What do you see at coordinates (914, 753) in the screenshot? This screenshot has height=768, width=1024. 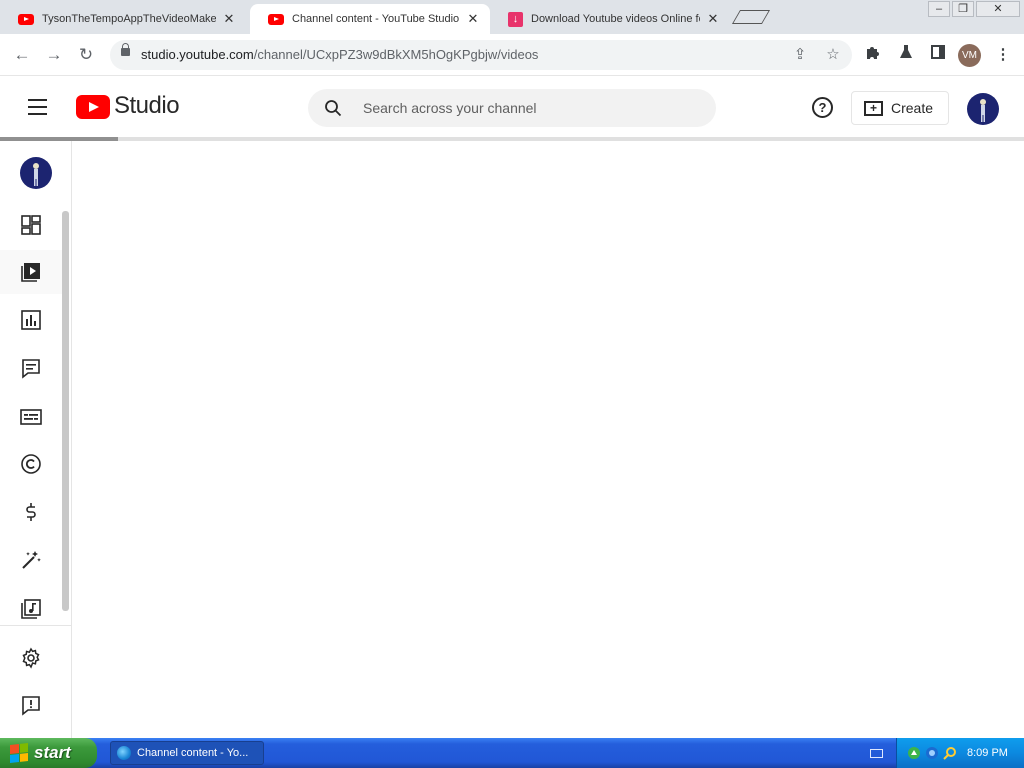 I see `network-tray-icon` at bounding box center [914, 753].